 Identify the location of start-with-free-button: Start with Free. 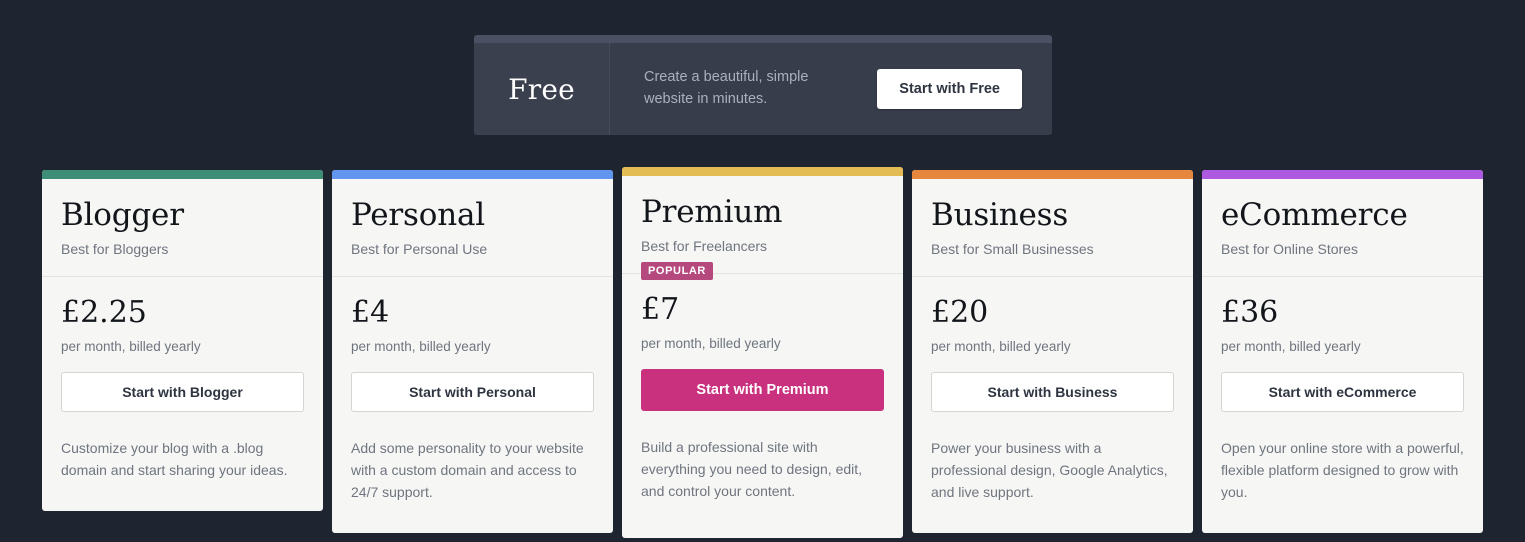
(949, 89).